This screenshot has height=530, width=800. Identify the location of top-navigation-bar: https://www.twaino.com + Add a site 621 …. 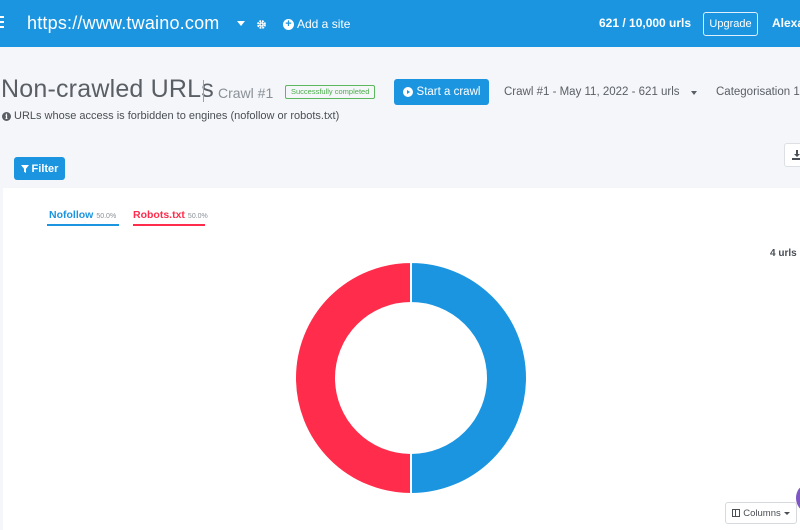
(400, 23).